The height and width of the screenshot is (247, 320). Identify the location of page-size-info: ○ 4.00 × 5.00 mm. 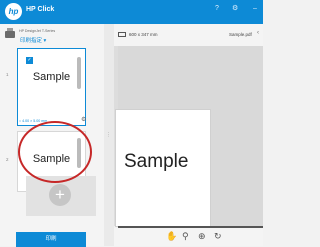
(33, 121).